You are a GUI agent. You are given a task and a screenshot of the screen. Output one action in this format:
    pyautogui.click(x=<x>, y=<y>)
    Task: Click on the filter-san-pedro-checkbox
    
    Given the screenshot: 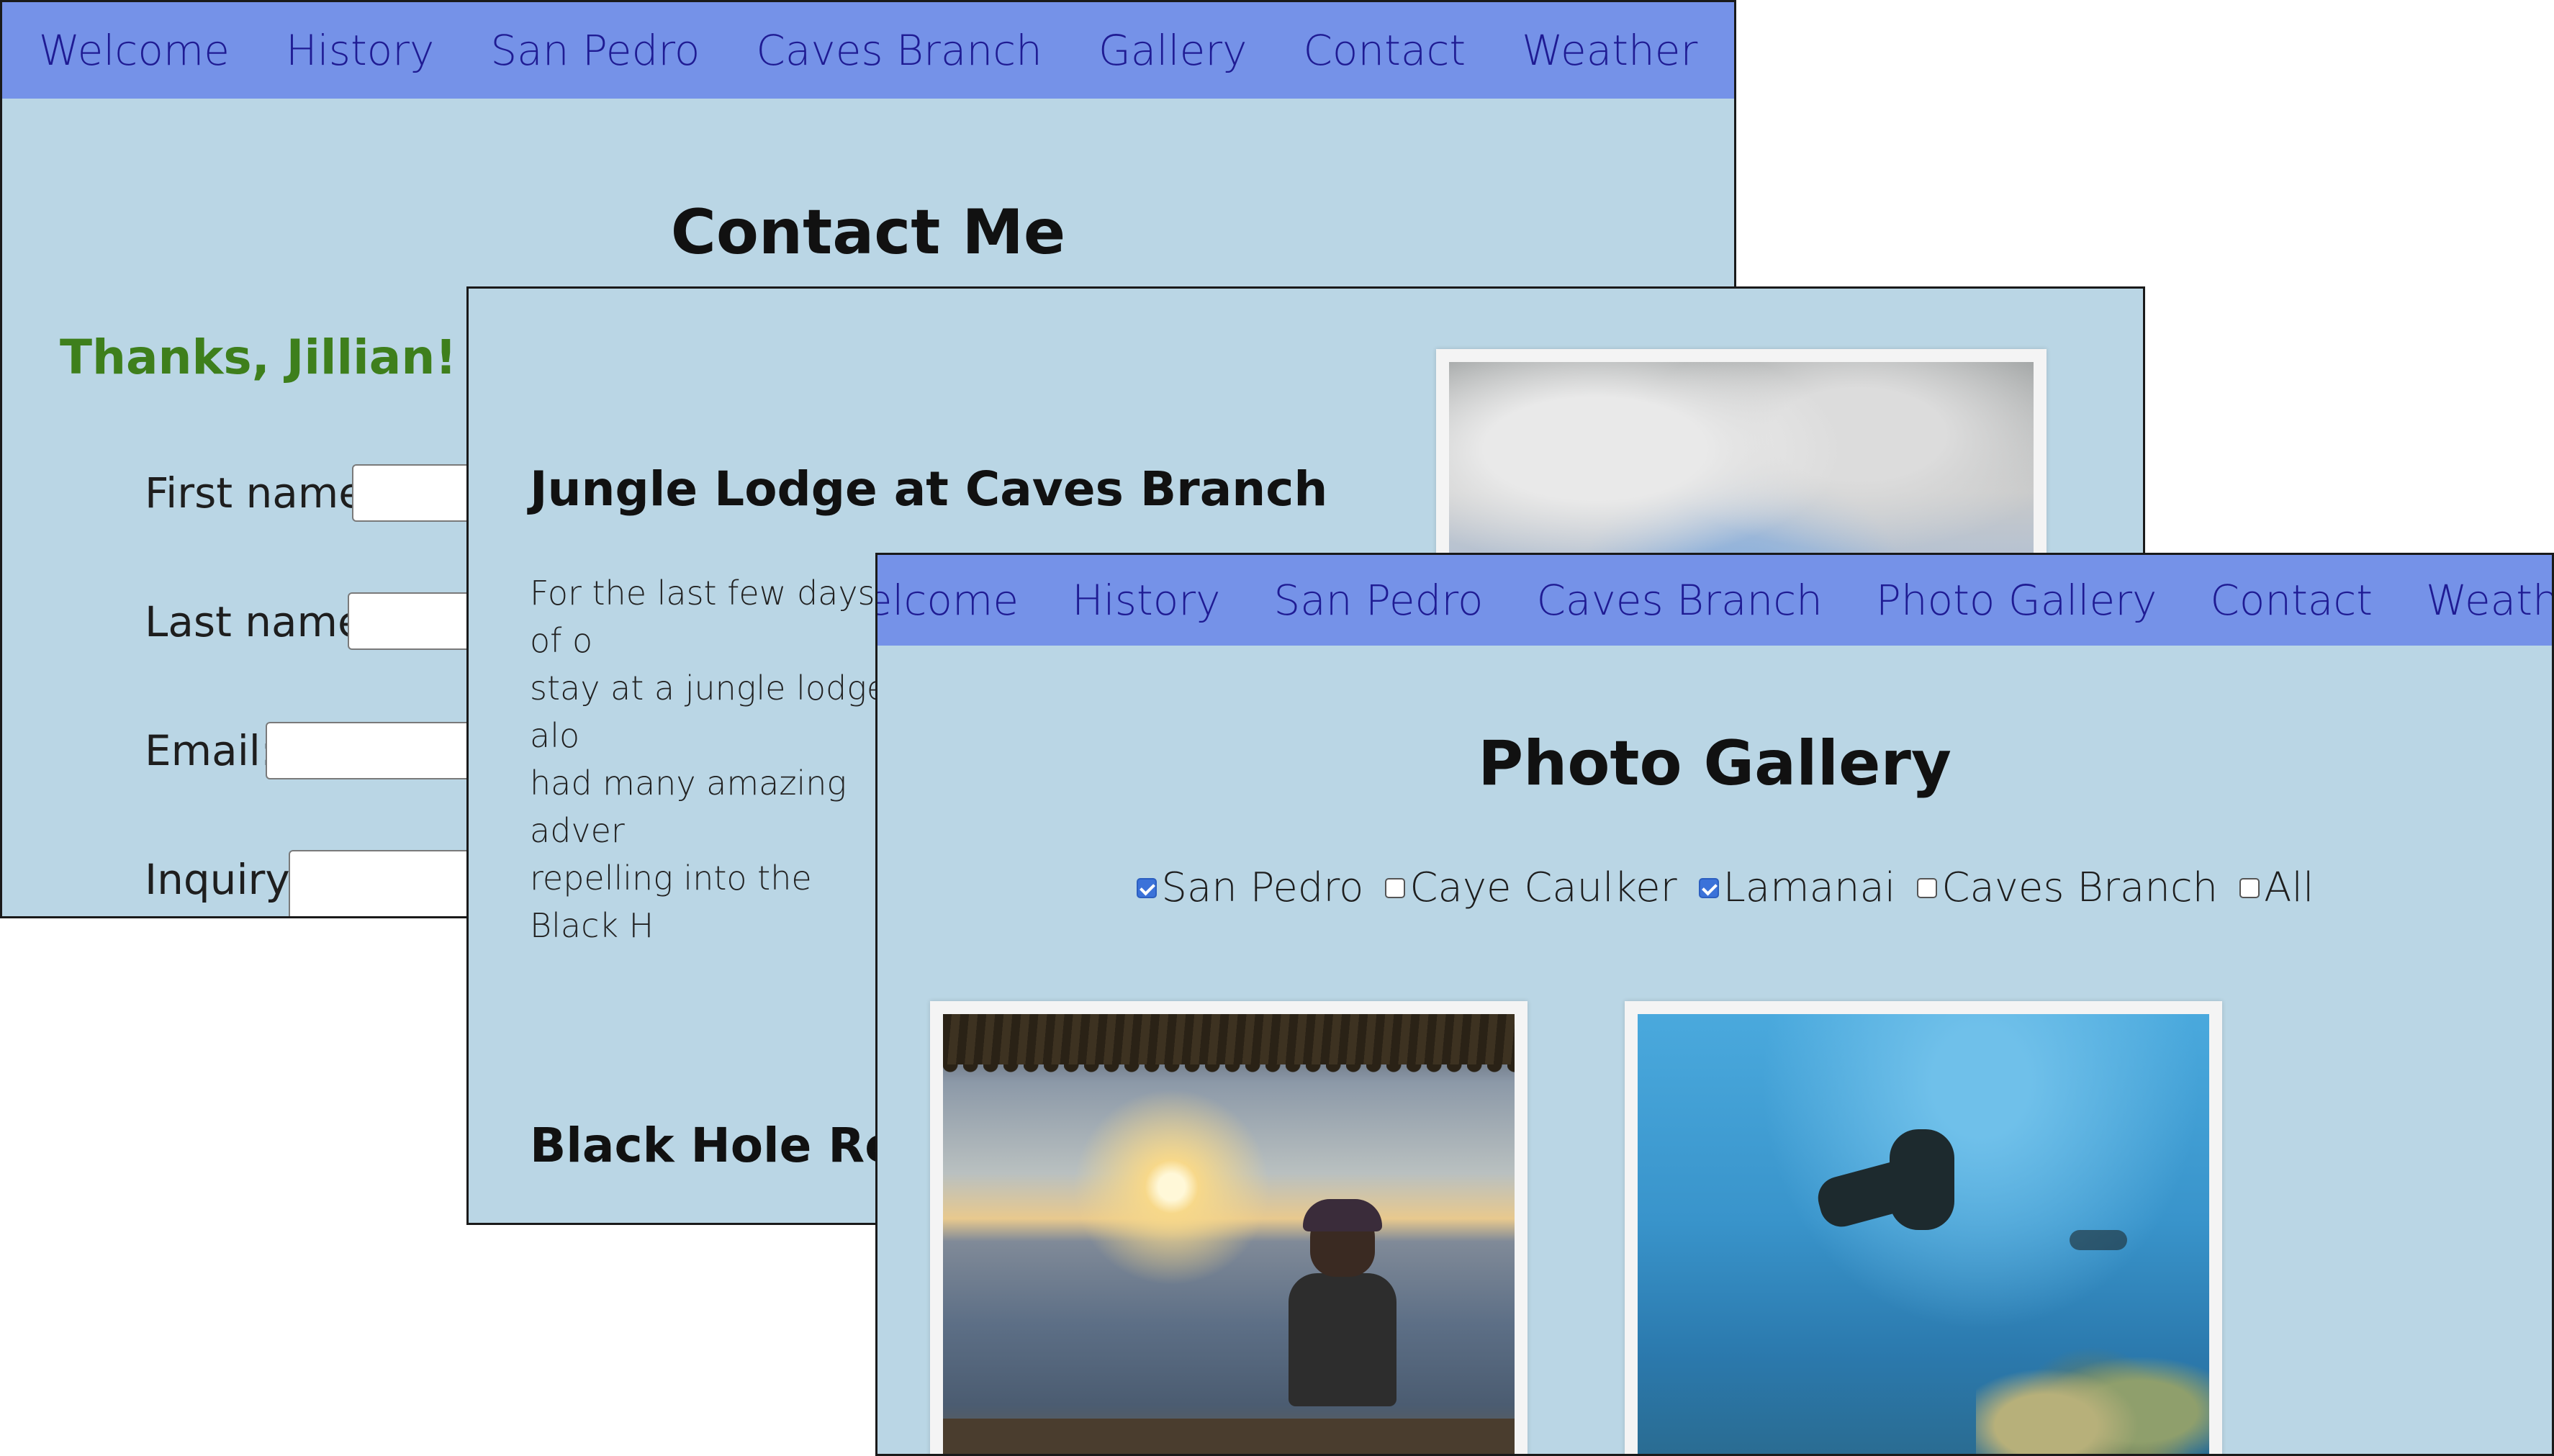 What is the action you would take?
    pyautogui.click(x=1147, y=887)
    